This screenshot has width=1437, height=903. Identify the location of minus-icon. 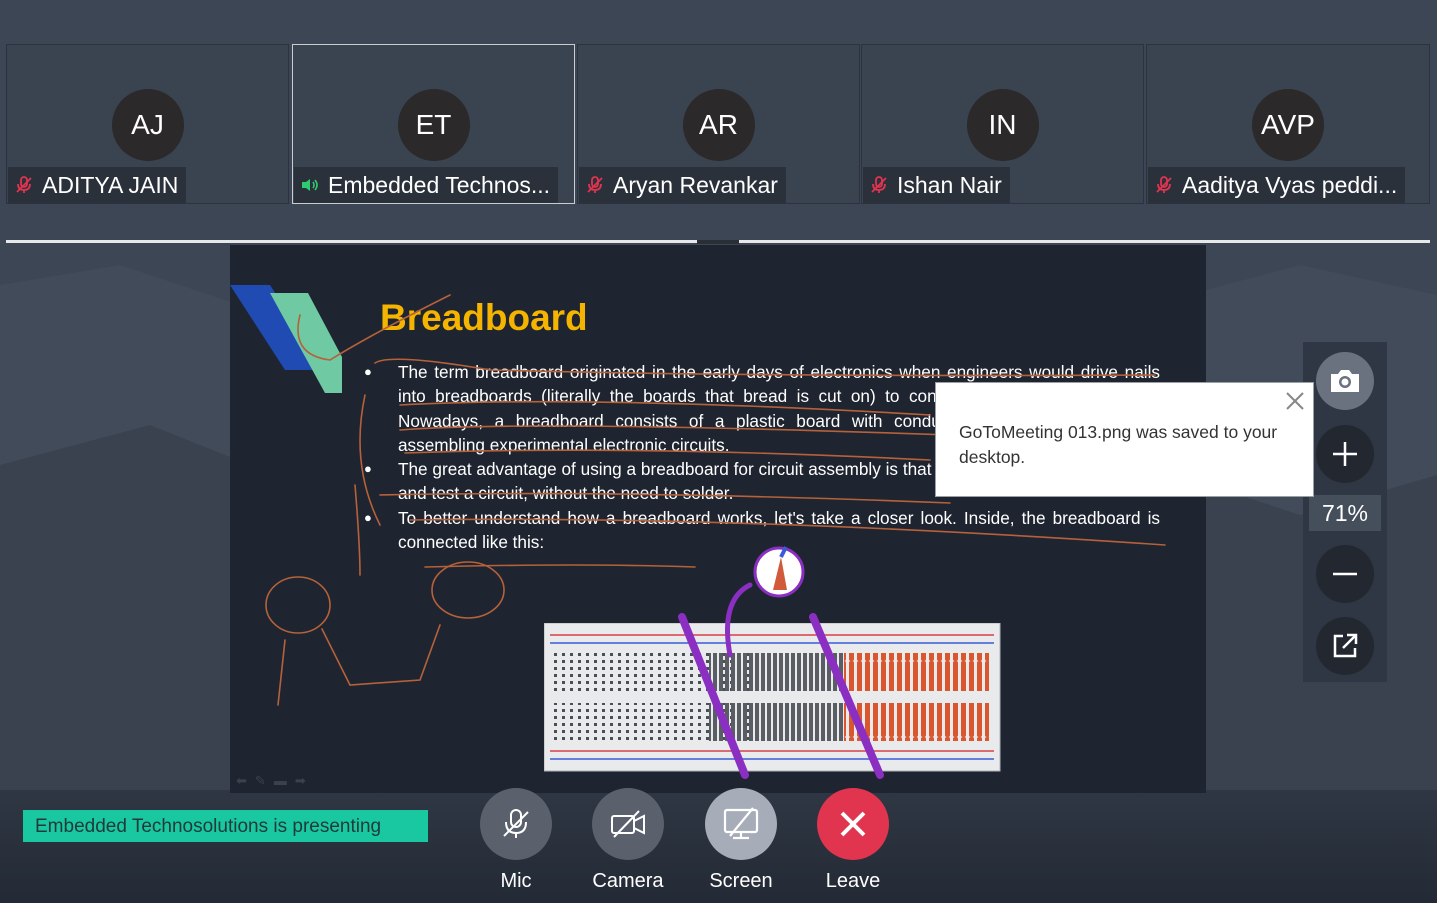
(1345, 574).